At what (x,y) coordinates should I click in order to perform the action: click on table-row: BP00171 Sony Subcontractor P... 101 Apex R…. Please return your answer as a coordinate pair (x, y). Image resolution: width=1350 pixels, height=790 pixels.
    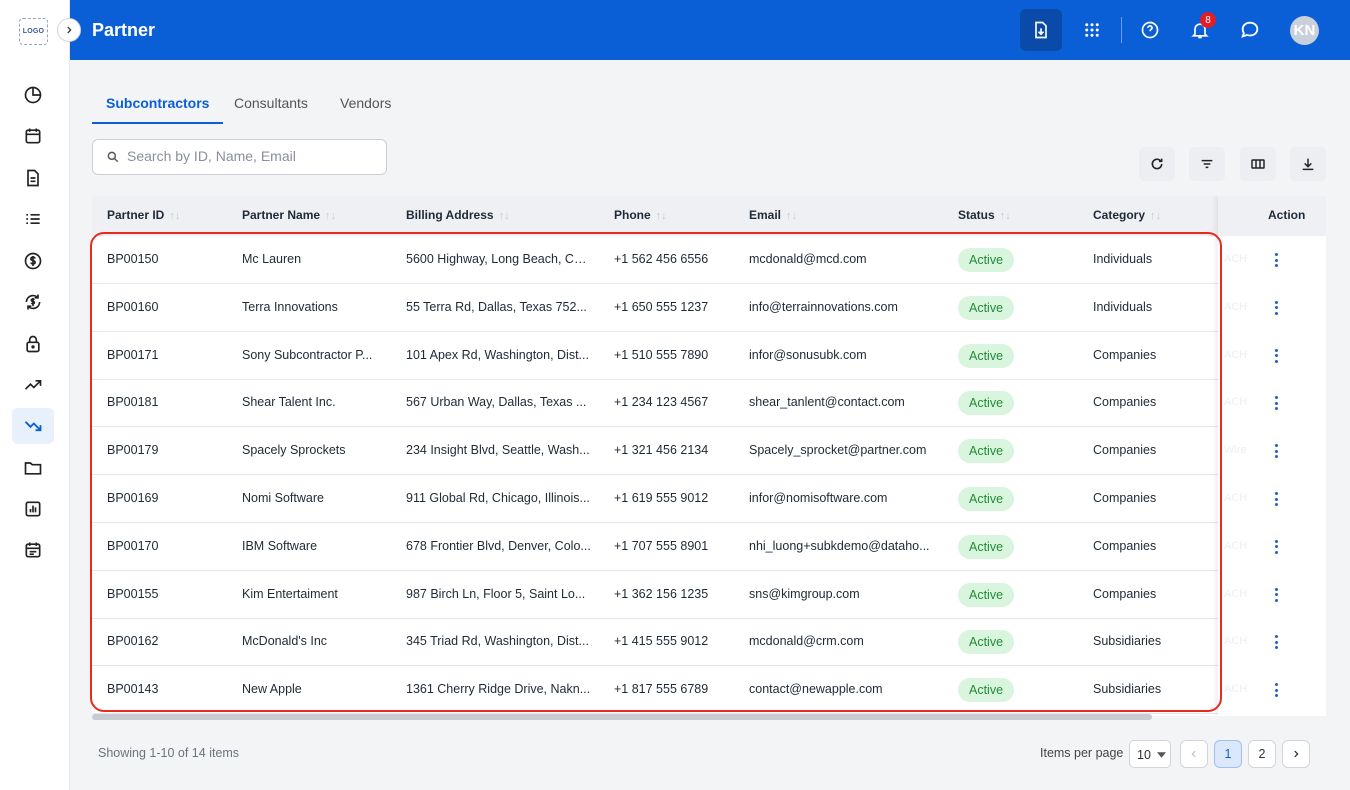
    Looking at the image, I should click on (709, 356).